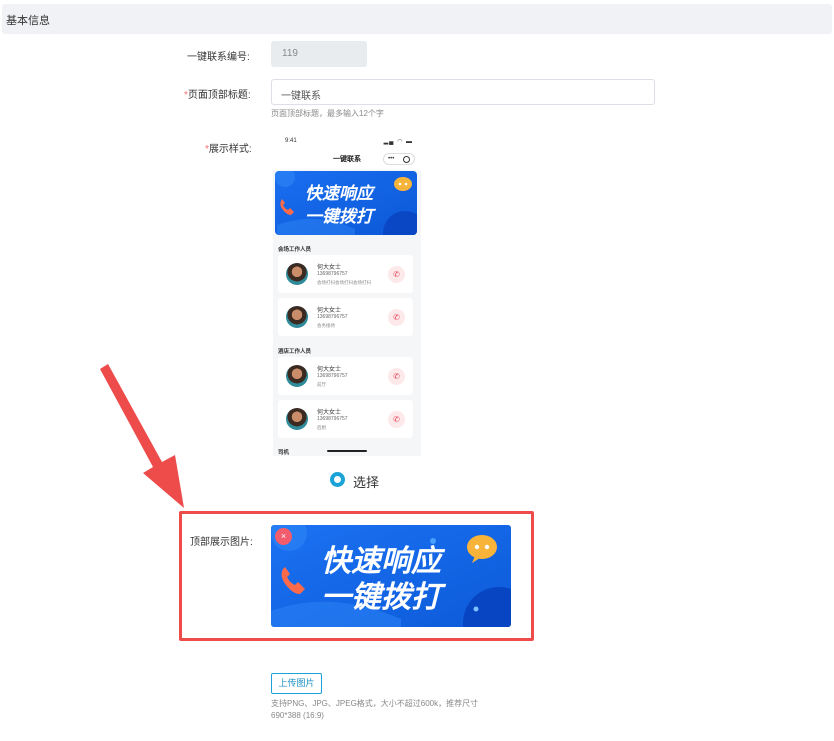  I want to click on contact-role: 前厅, so click(321, 384).